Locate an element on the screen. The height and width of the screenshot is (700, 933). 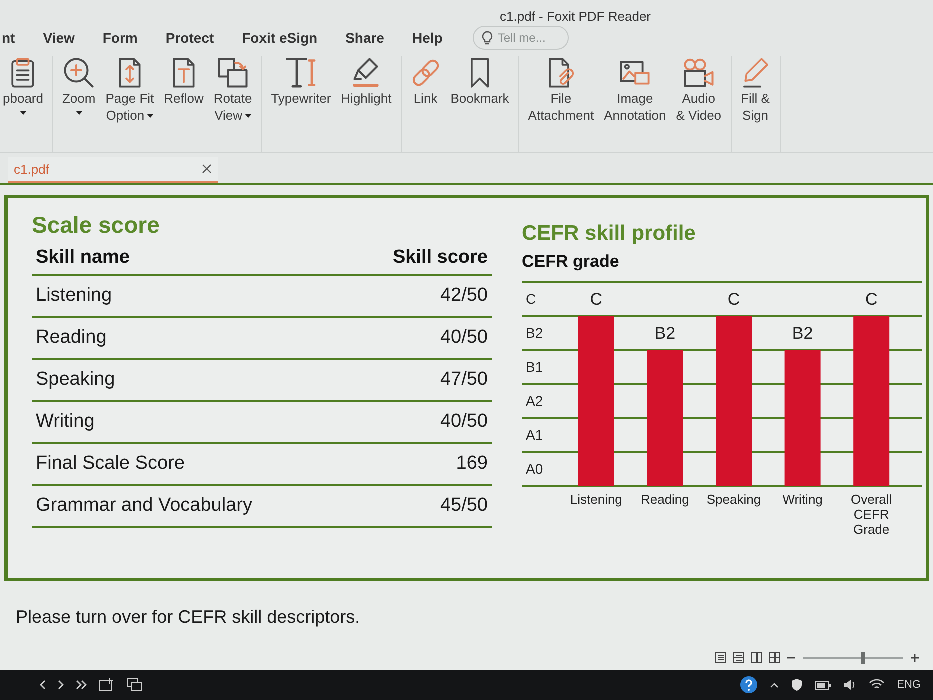
category-label: Writing is located at coordinates (802, 499).